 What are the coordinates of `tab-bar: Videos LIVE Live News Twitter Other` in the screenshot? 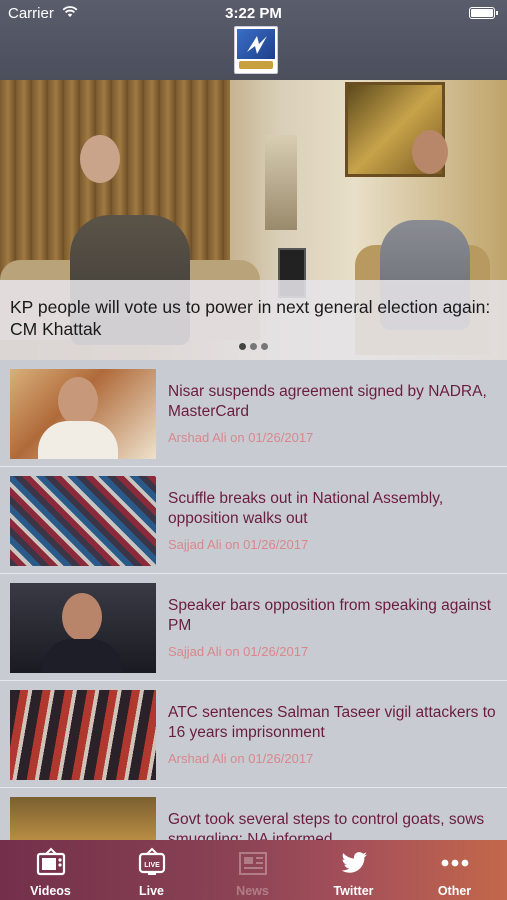 It's located at (253, 870).